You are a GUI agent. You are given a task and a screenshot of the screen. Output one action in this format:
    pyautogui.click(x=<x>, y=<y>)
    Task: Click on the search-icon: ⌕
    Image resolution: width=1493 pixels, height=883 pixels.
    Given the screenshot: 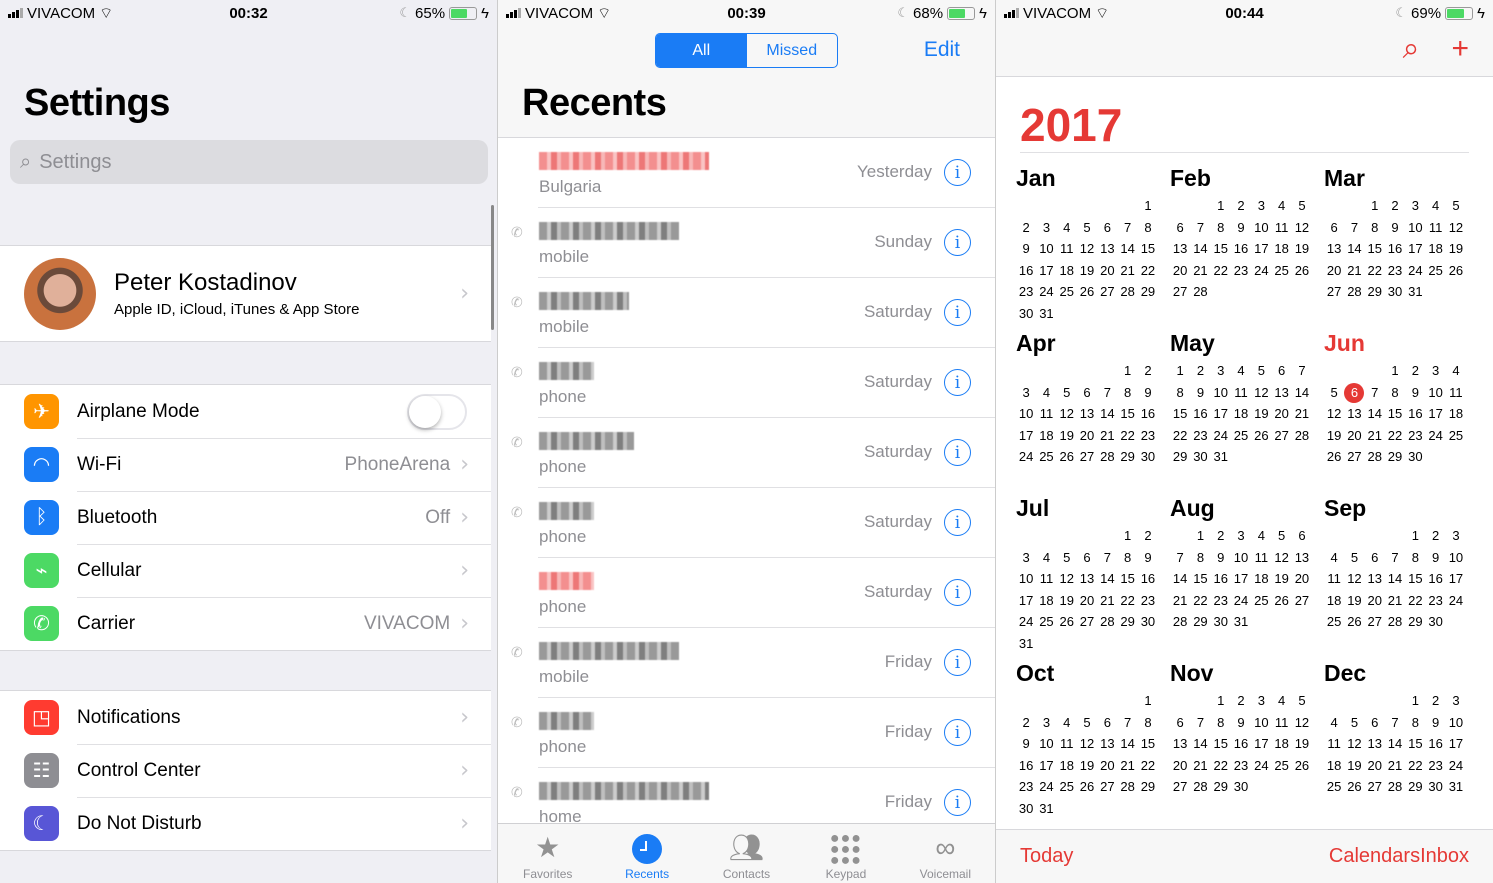 What is the action you would take?
    pyautogui.click(x=1411, y=49)
    